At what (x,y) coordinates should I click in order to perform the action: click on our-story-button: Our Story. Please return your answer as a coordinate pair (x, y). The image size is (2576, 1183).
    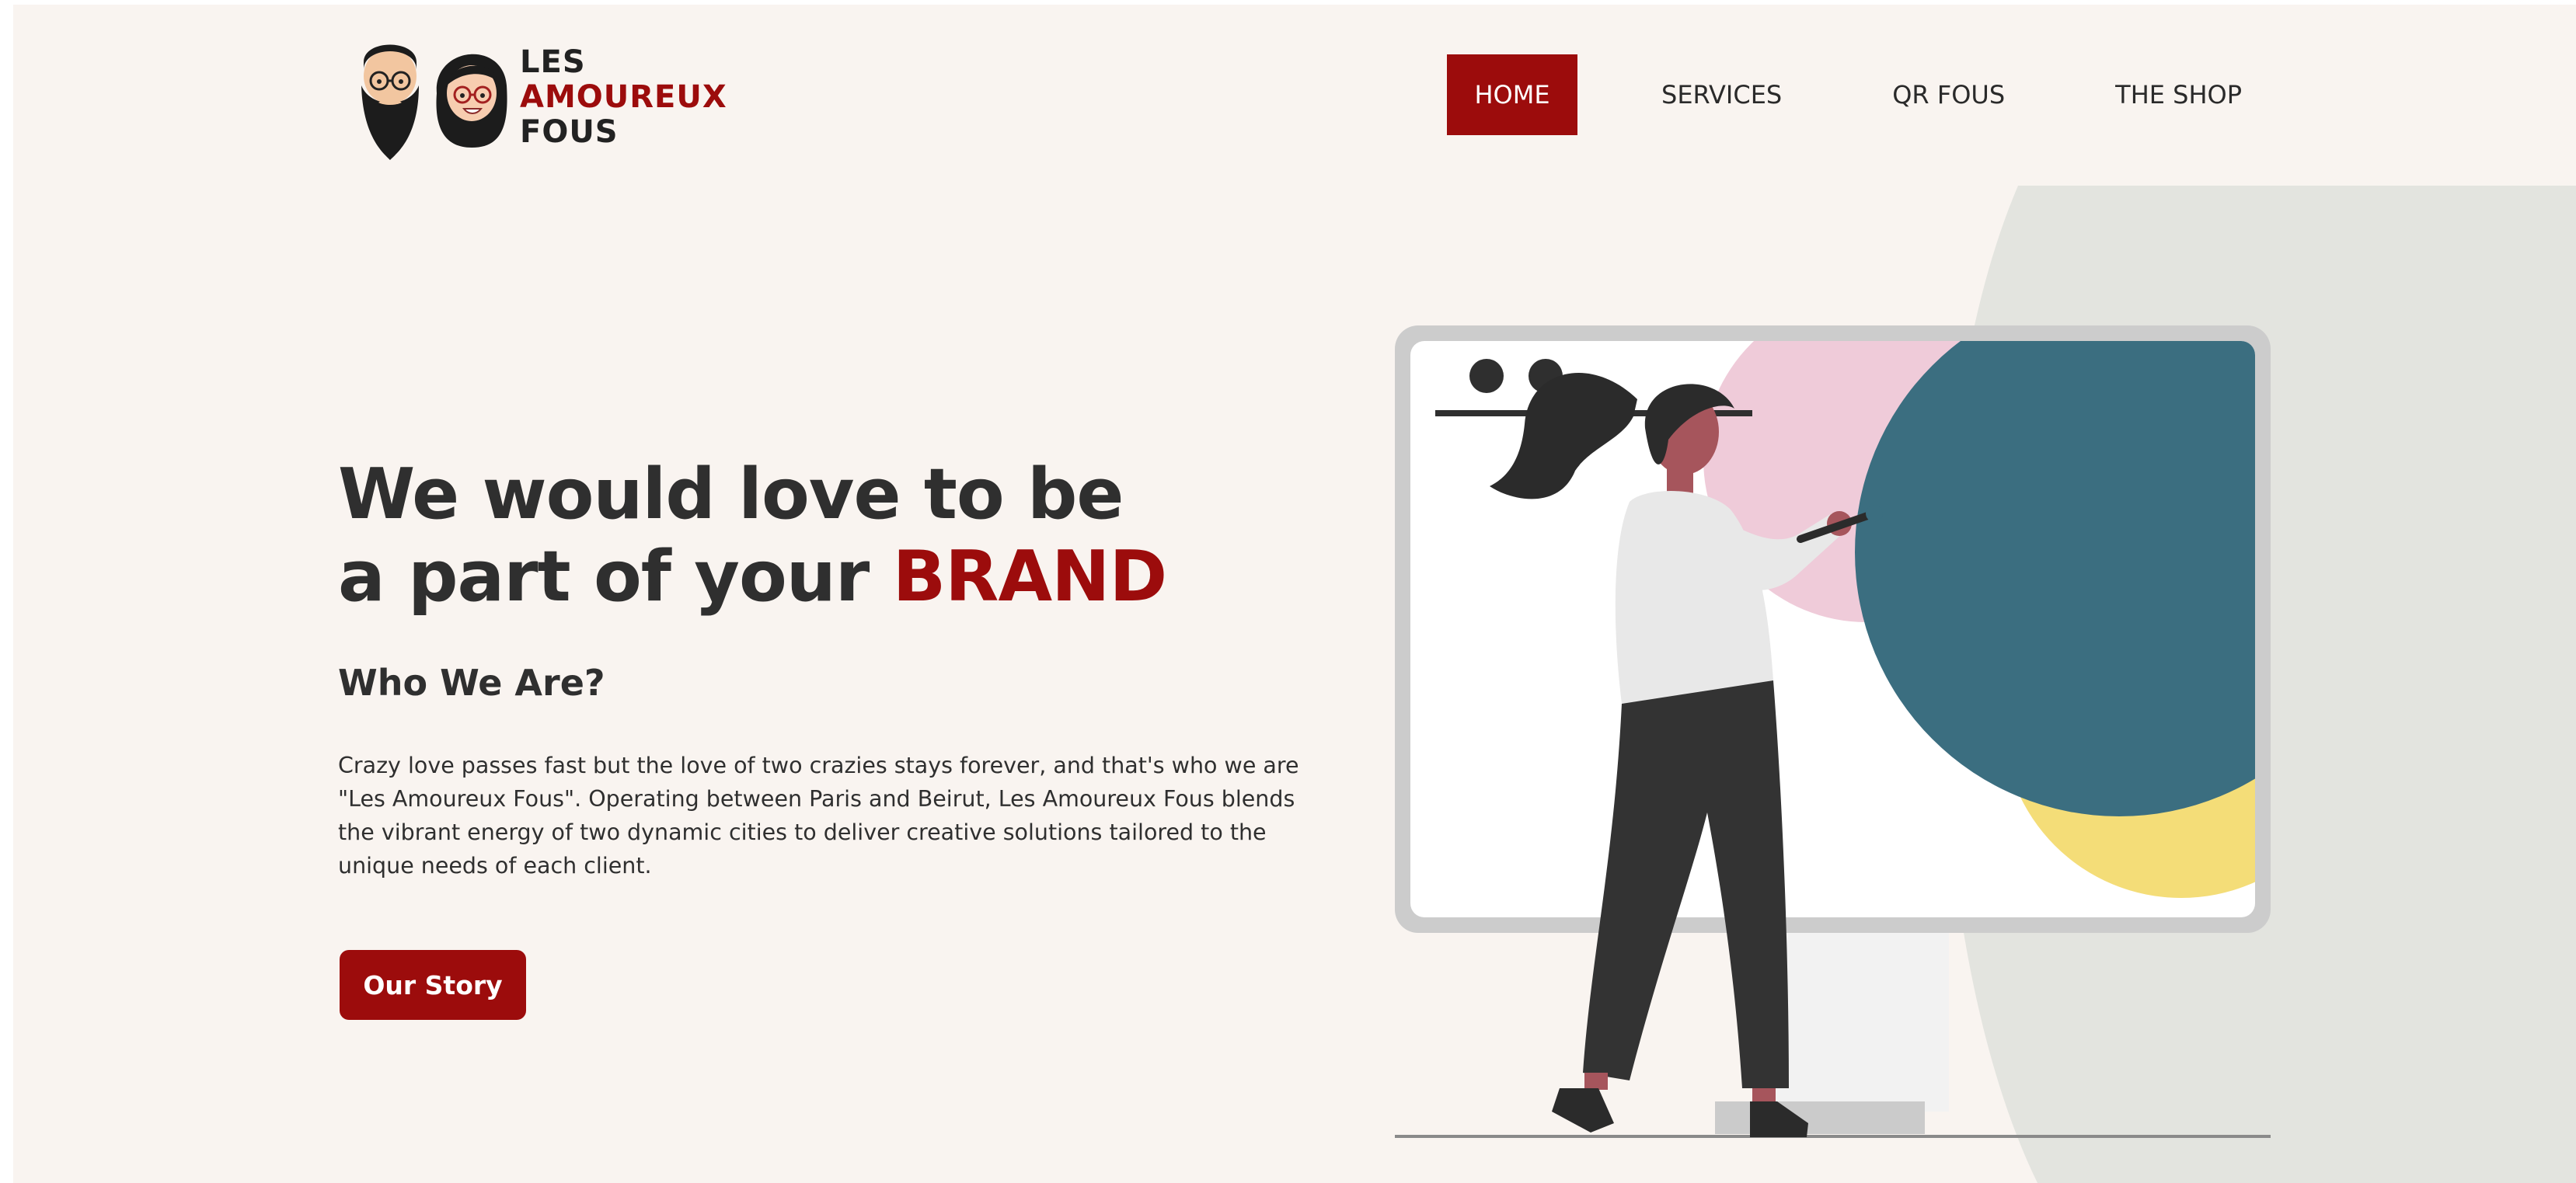
    Looking at the image, I should click on (433, 985).